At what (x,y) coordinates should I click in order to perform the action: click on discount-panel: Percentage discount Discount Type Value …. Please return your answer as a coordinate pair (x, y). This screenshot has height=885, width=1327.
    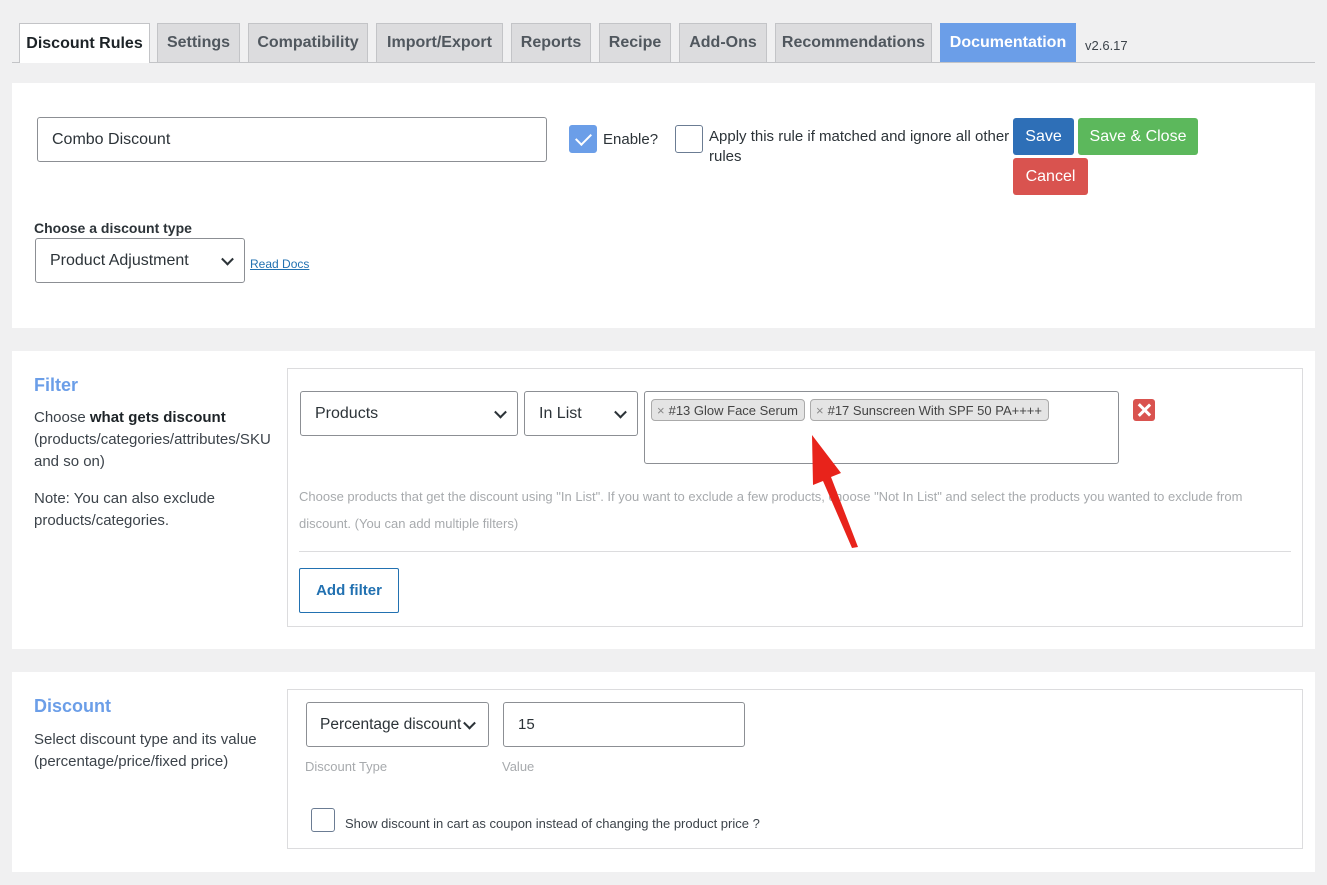
    Looking at the image, I should click on (795, 769).